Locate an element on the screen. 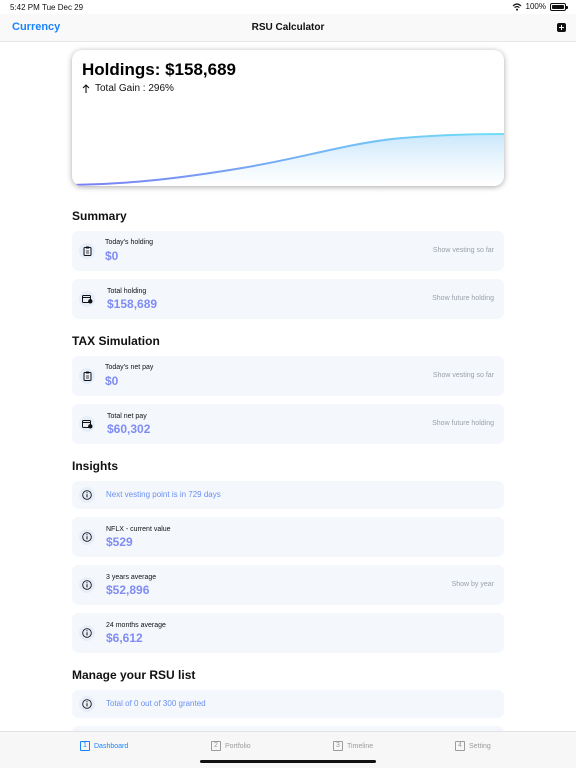 This screenshot has height=768, width=576. insights-title: Insights is located at coordinates (95, 466).